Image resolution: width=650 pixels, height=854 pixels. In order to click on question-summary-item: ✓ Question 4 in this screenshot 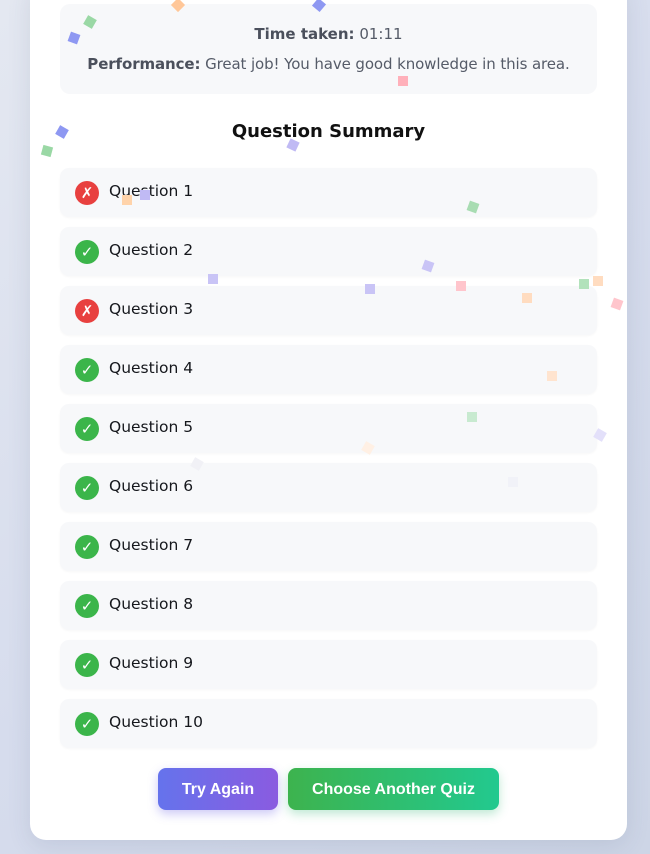, I will do `click(328, 369)`.